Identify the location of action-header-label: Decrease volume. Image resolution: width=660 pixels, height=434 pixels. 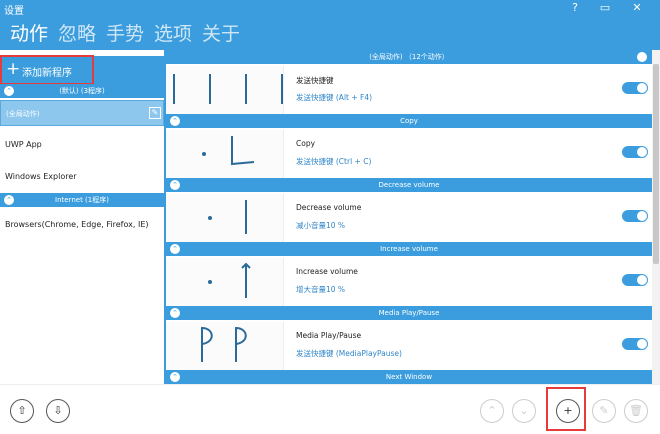
(409, 185).